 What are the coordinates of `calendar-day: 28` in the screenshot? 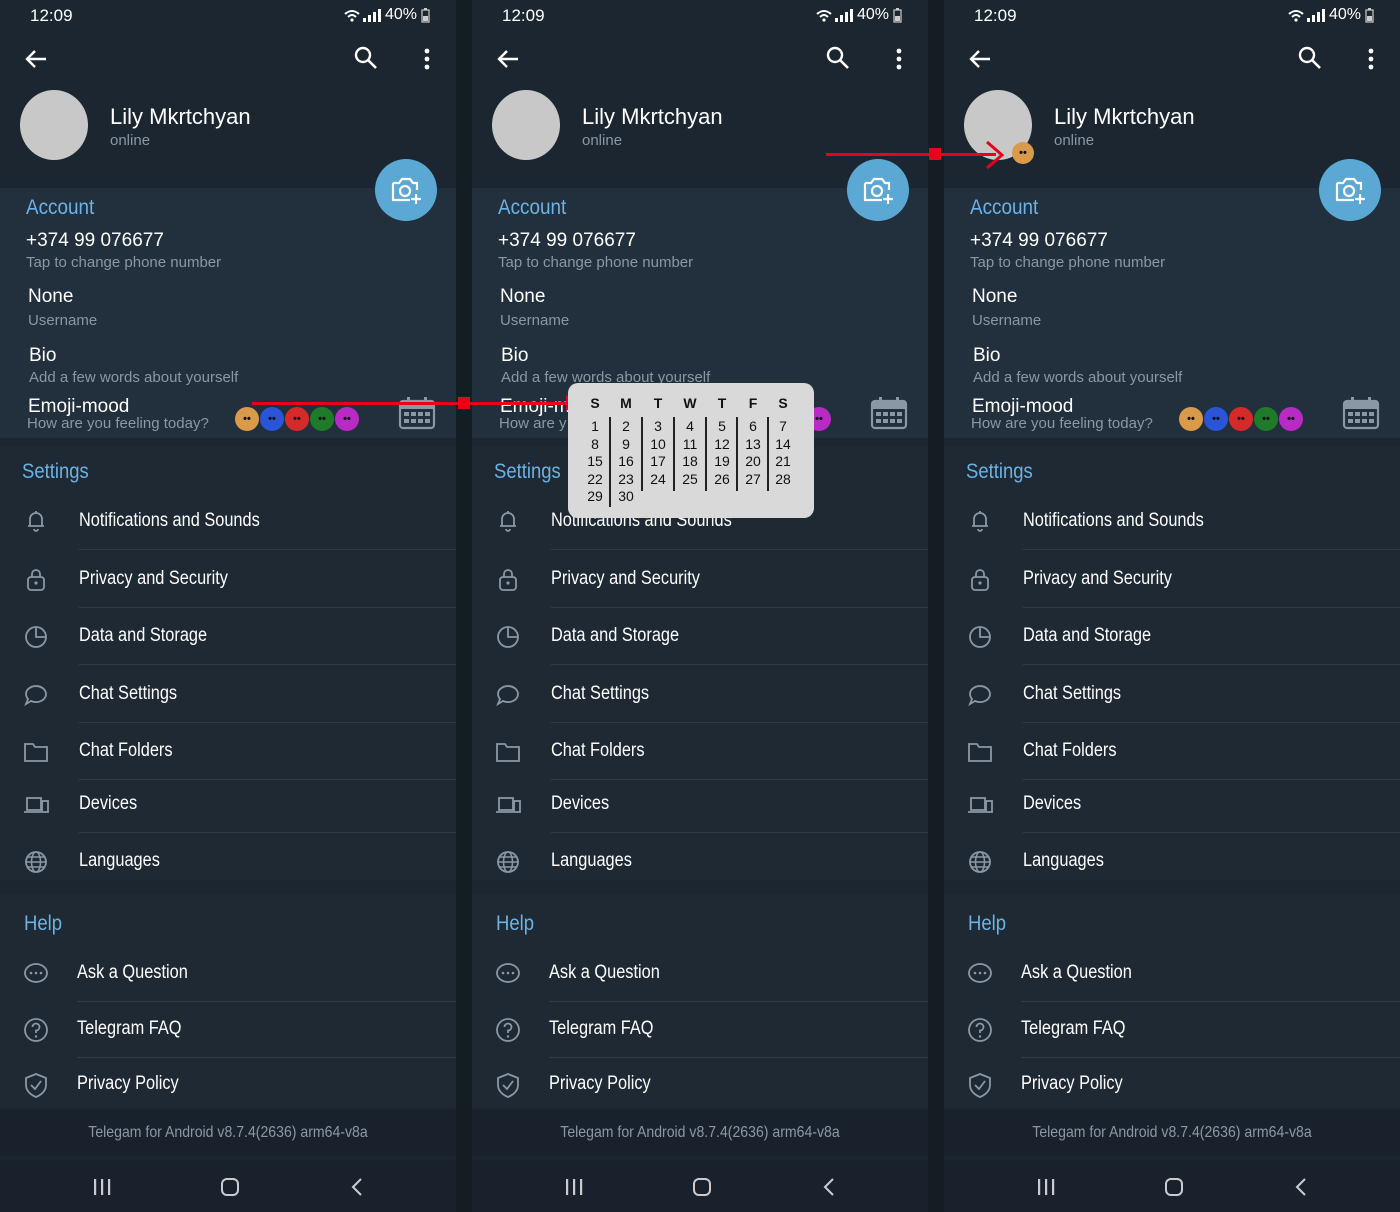 It's located at (783, 479).